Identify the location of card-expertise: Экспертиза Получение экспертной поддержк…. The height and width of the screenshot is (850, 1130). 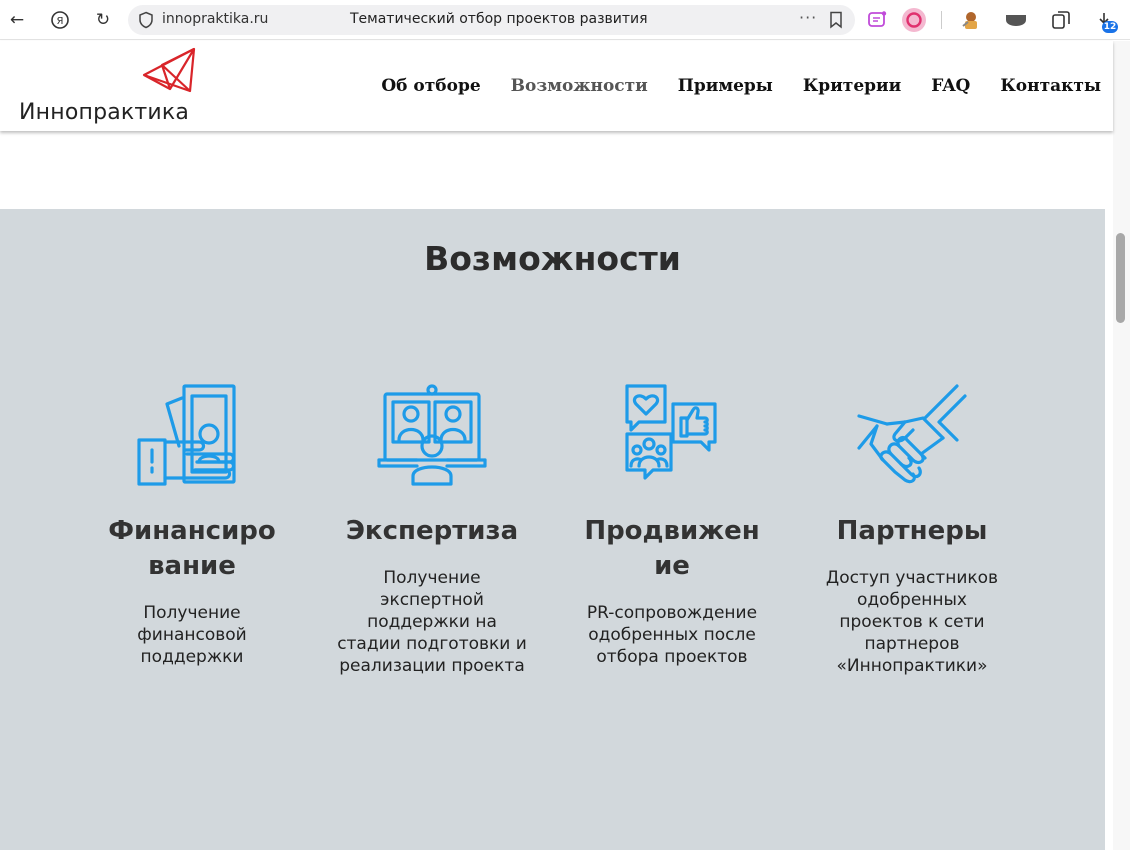
(432, 530).